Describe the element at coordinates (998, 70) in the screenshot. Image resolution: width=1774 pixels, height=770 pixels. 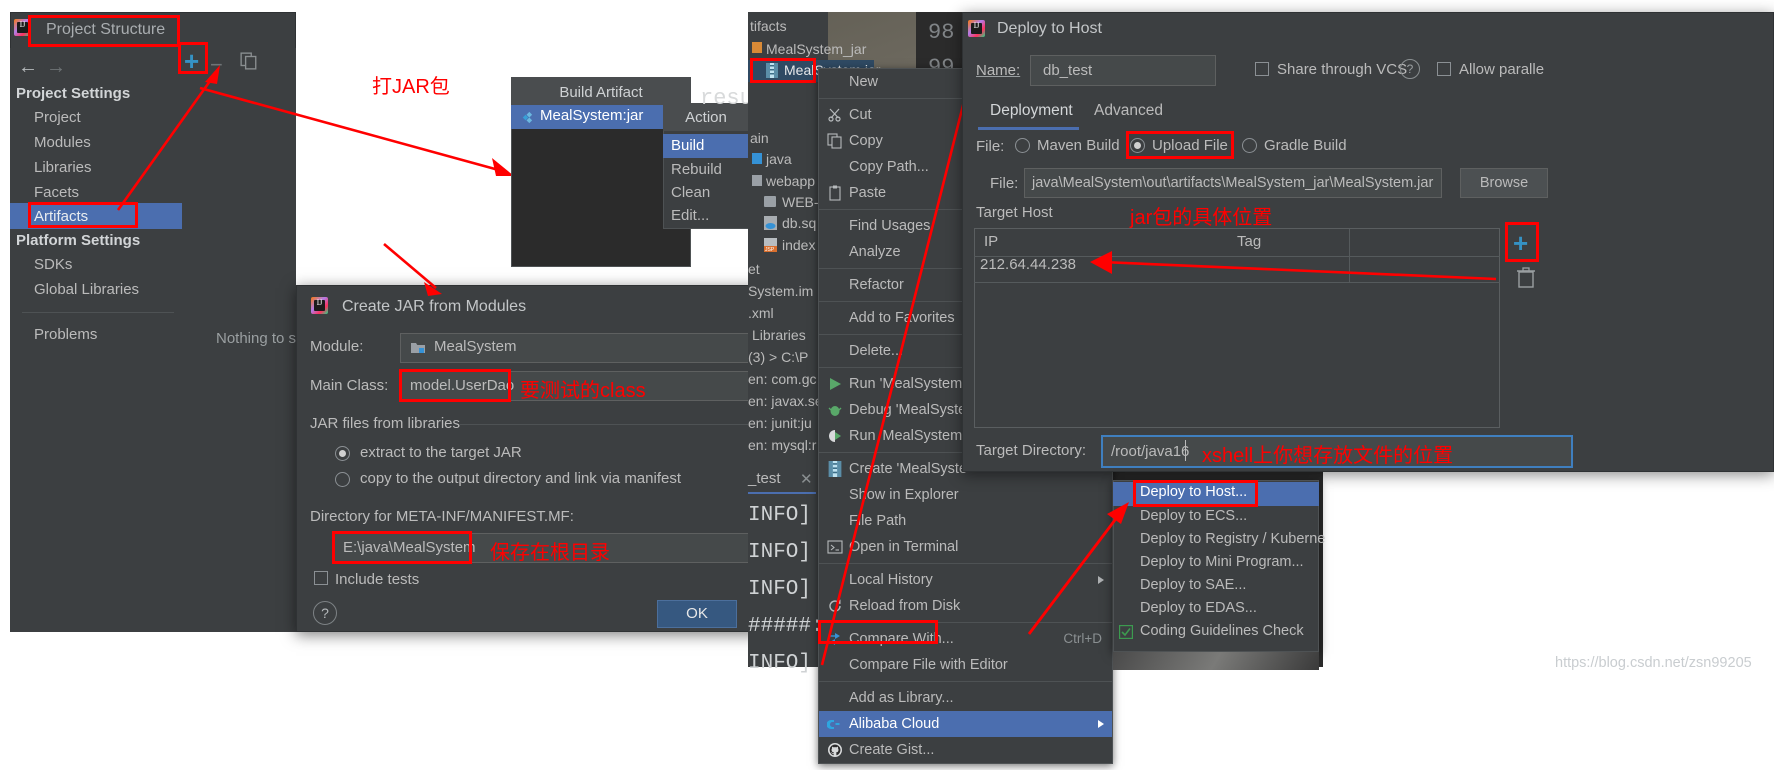
I see `deploy-name-label: Name:` at that location.